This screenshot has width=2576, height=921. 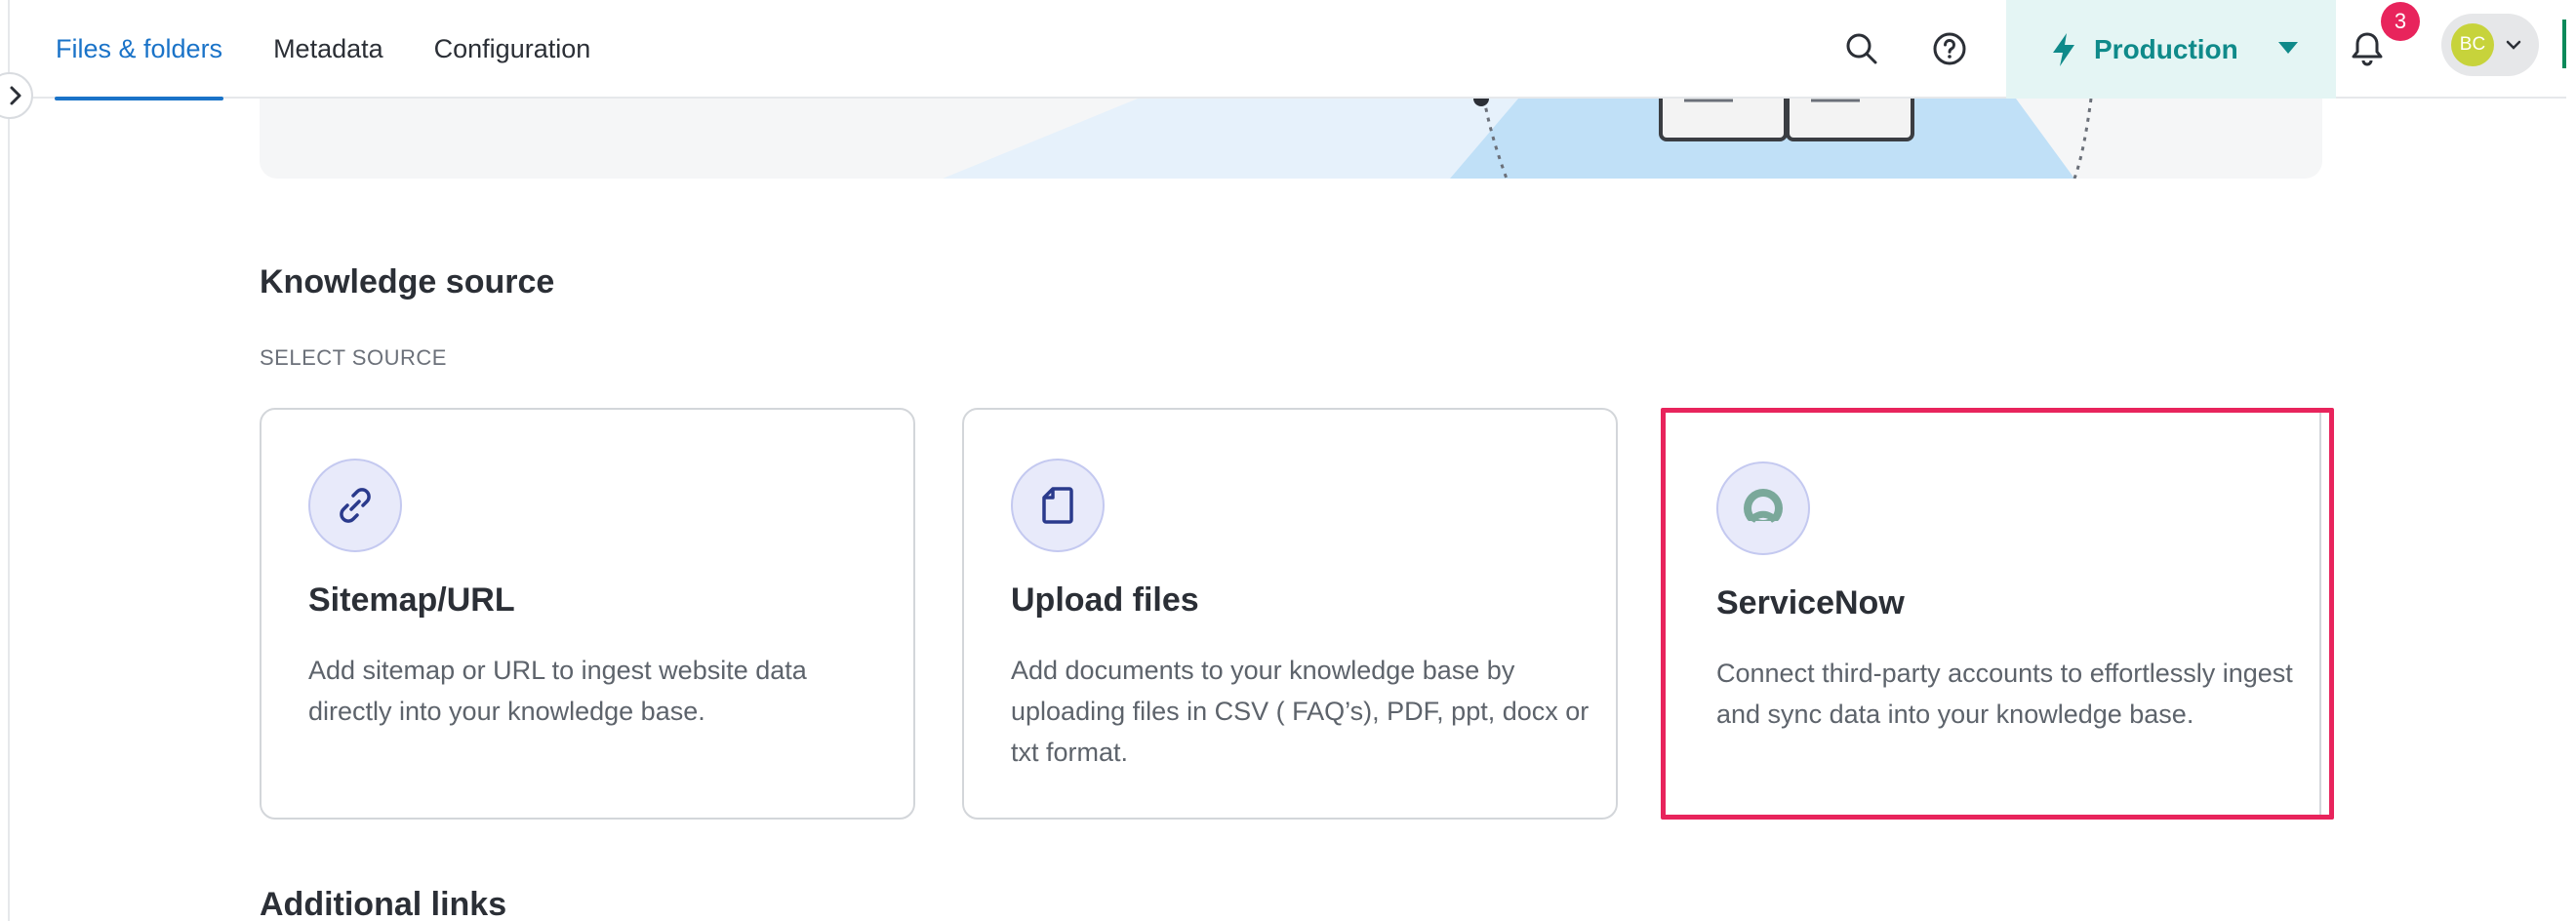 What do you see at coordinates (2320, 614) in the screenshot?
I see `card-edge` at bounding box center [2320, 614].